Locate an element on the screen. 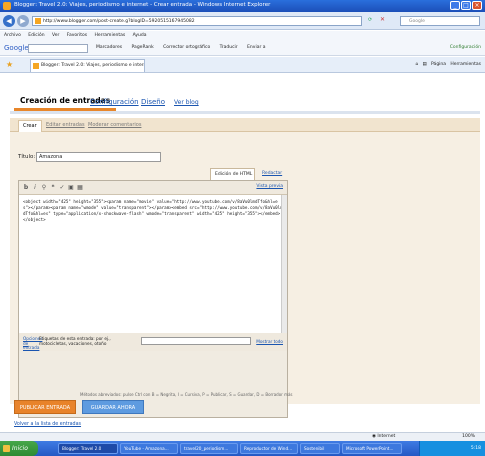 This screenshot has width=485, height=456. spellcheck-icon: ✓ is located at coordinates (62, 187).